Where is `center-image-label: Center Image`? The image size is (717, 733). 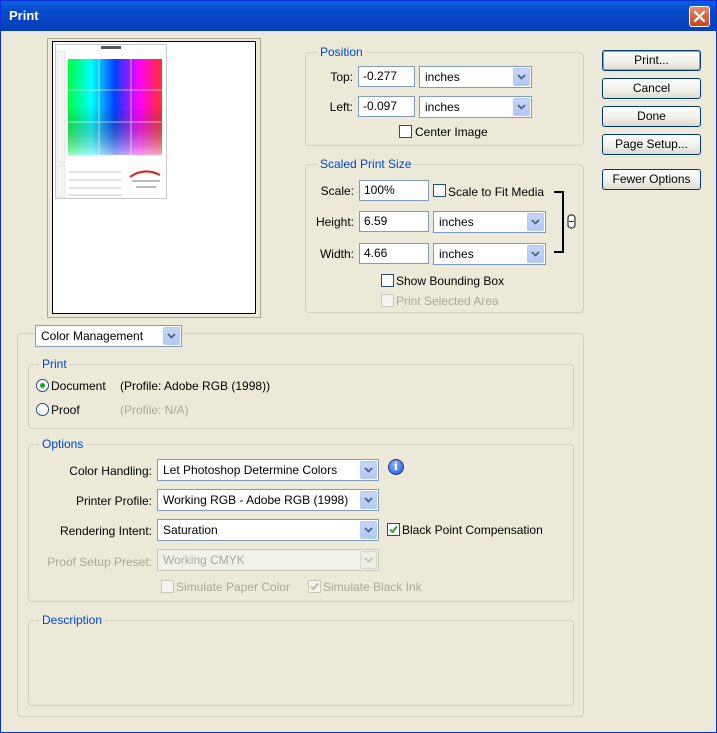 center-image-label: Center Image is located at coordinates (451, 132).